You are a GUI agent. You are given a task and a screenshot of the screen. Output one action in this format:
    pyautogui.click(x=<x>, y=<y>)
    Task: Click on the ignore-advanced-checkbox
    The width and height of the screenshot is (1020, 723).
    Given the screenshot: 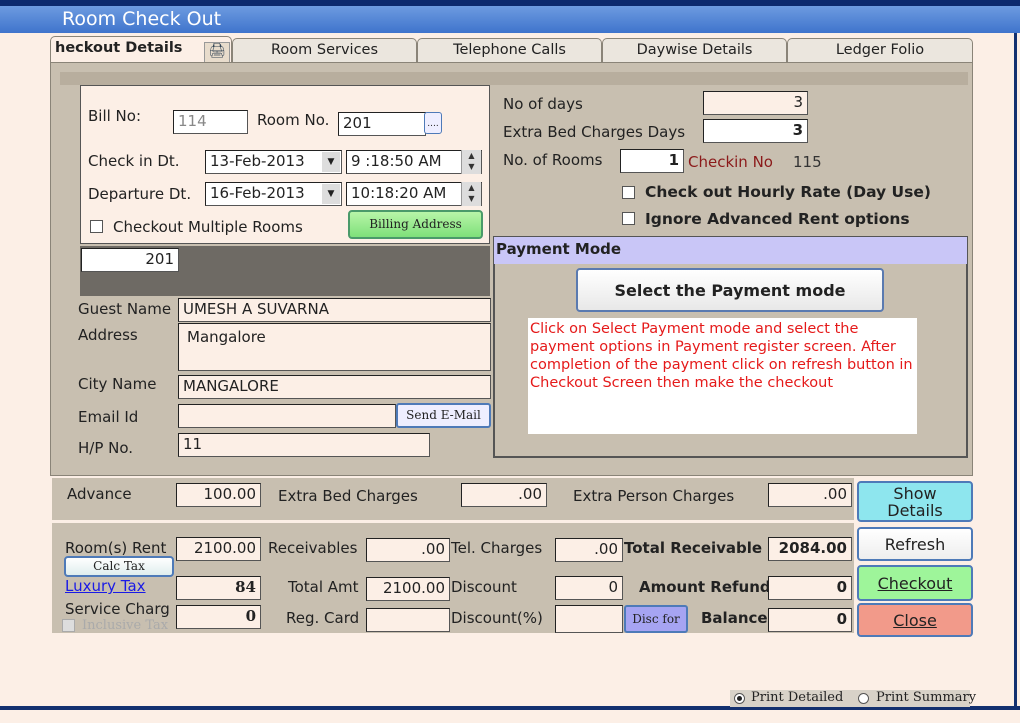 What is the action you would take?
    pyautogui.click(x=628, y=218)
    